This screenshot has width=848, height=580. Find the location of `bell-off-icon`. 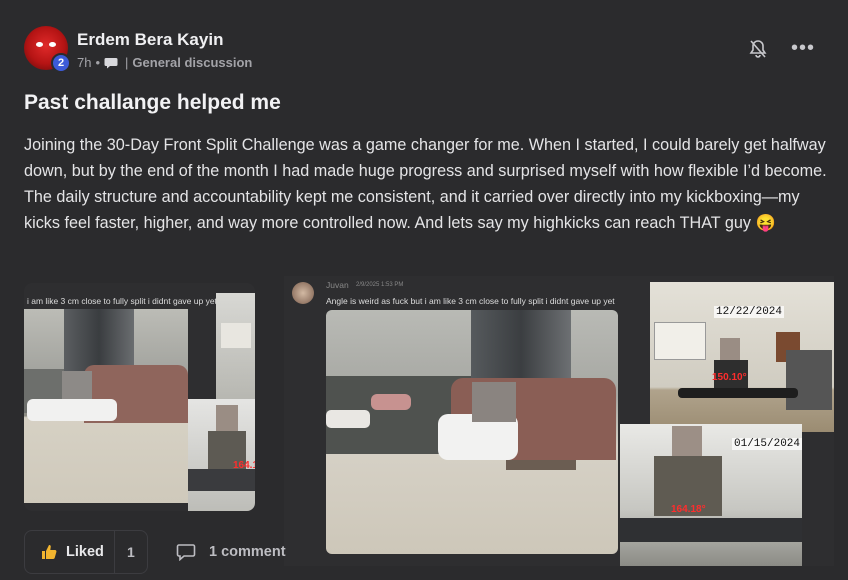

bell-off-icon is located at coordinates (758, 49).